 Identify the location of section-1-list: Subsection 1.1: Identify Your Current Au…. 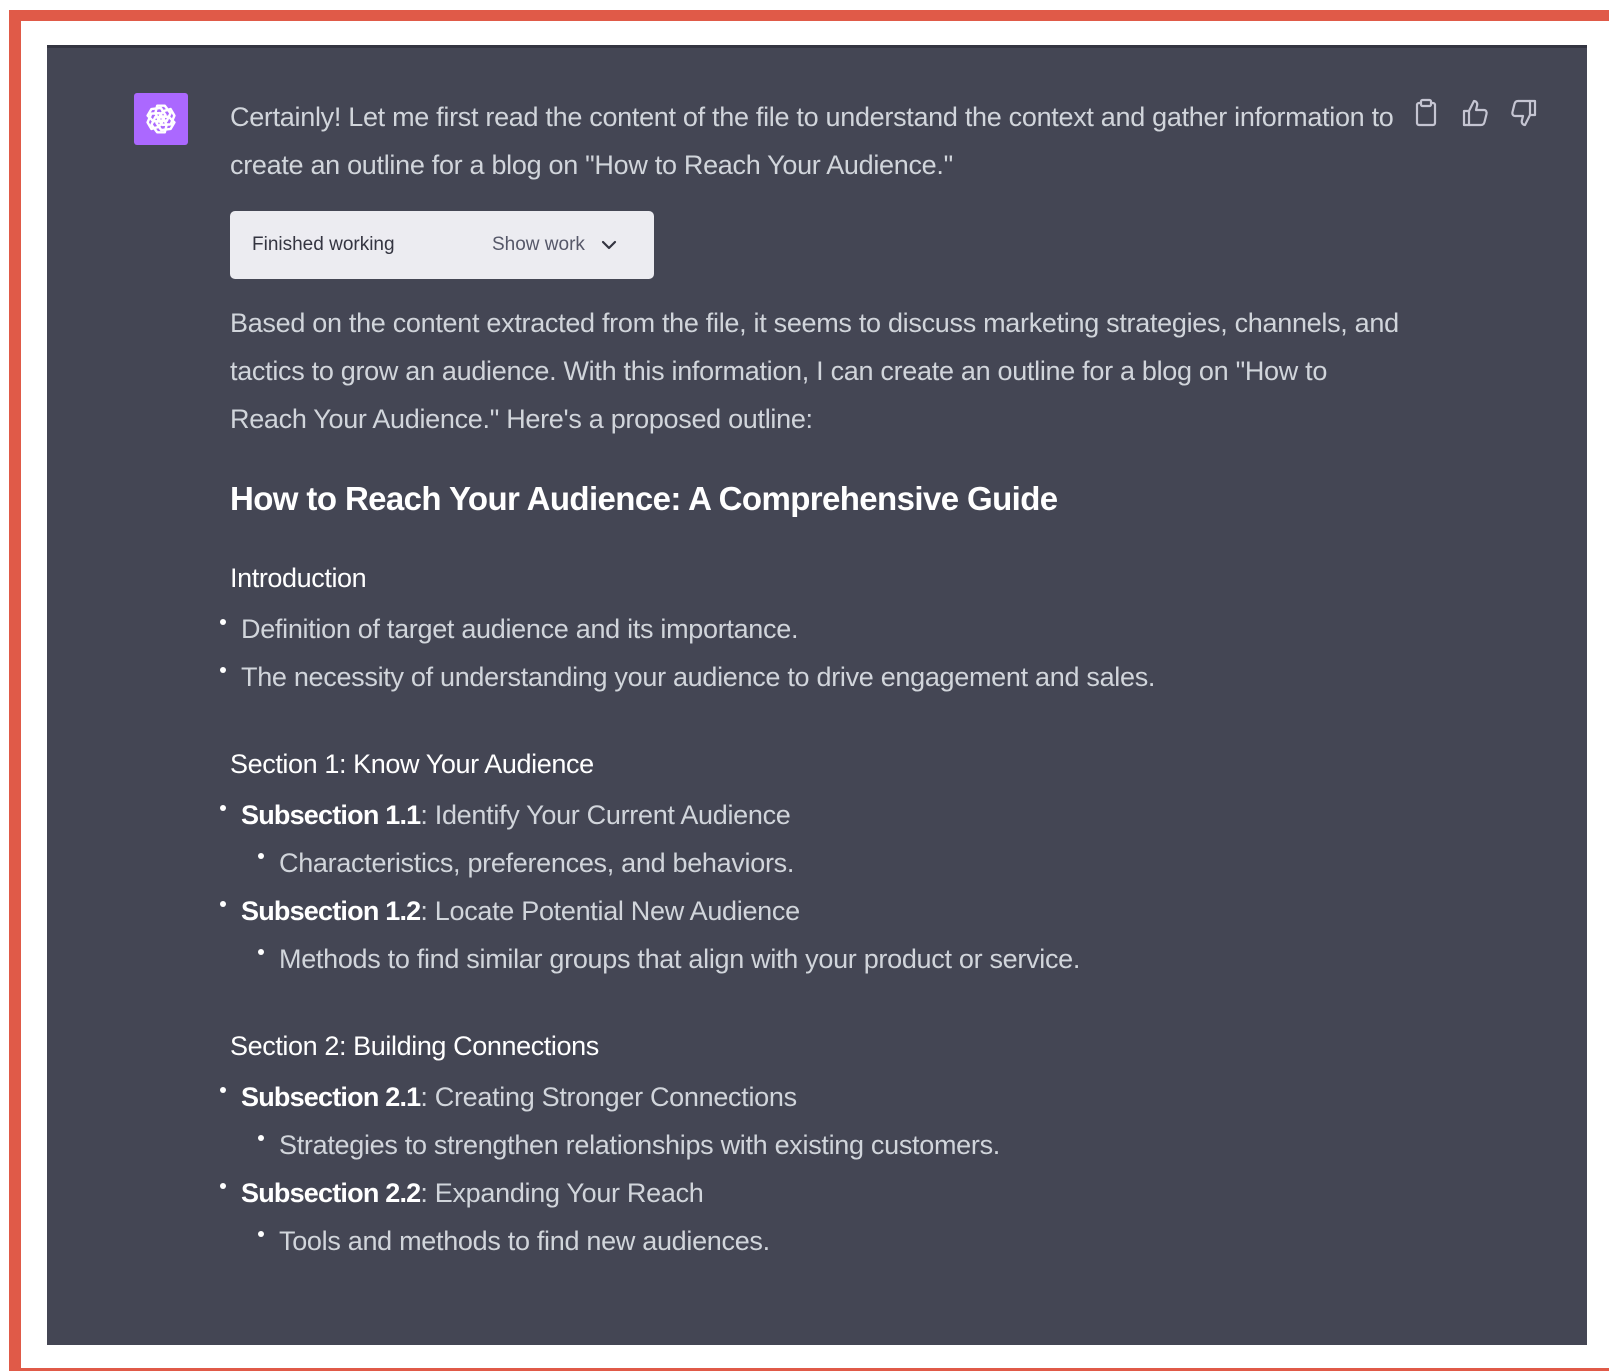
(810, 887).